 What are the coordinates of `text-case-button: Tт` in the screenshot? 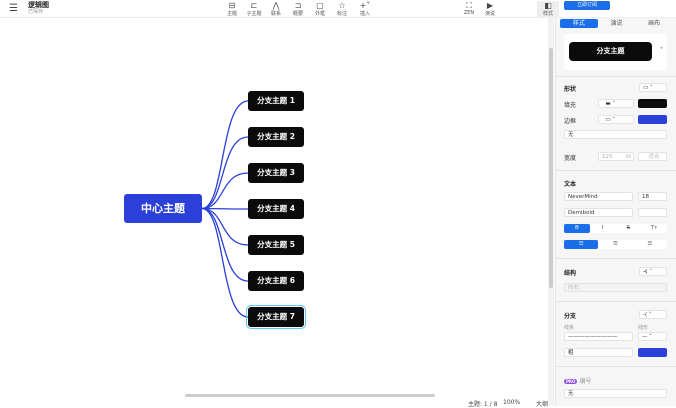 It's located at (654, 228).